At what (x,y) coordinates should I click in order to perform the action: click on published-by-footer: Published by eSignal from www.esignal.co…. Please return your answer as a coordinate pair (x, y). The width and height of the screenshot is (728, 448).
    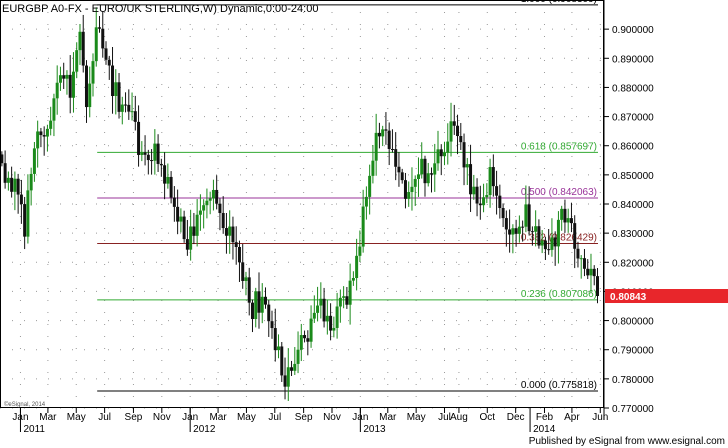
    Looking at the image, I should click on (627, 441).